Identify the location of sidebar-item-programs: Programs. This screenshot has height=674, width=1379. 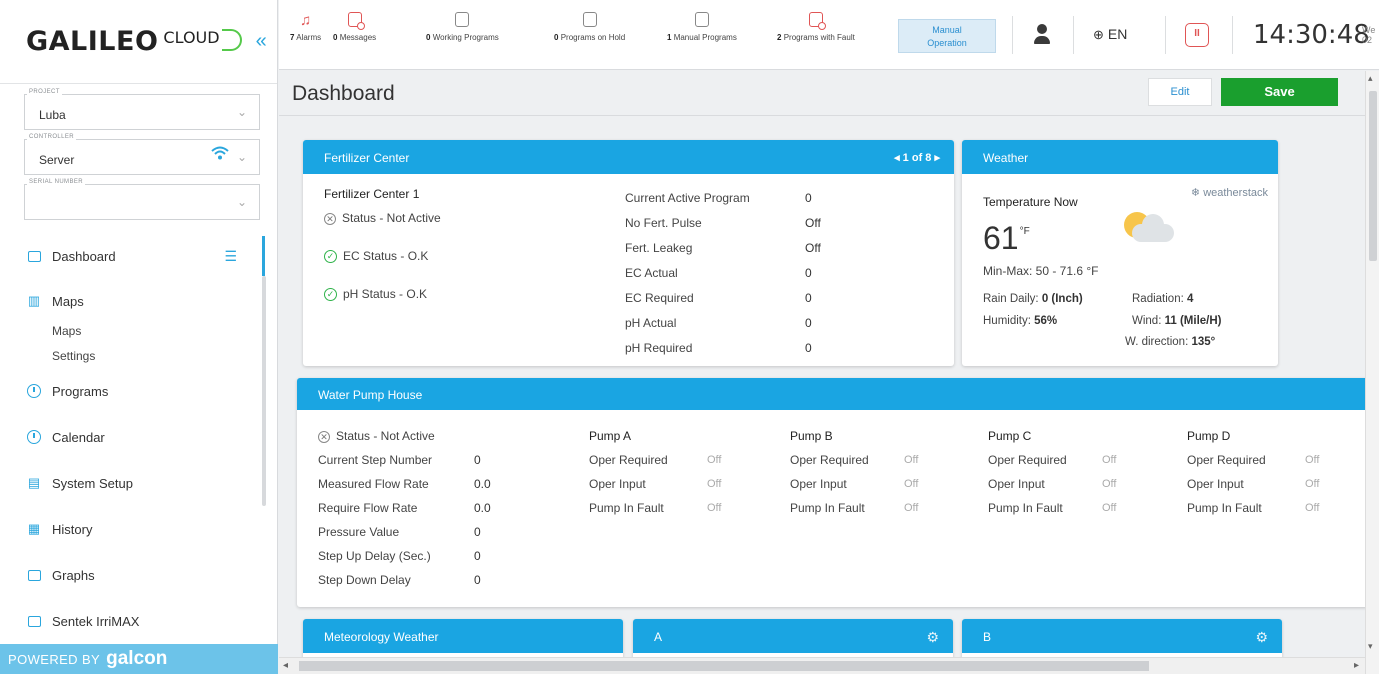
(138, 391).